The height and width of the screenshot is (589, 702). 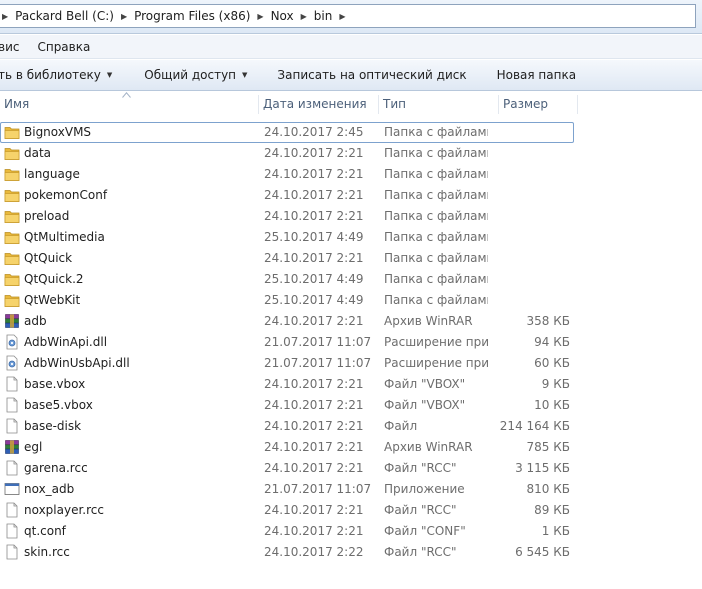 What do you see at coordinates (351, 47) in the screenshot?
I see `menu-bar: вис Справка` at bounding box center [351, 47].